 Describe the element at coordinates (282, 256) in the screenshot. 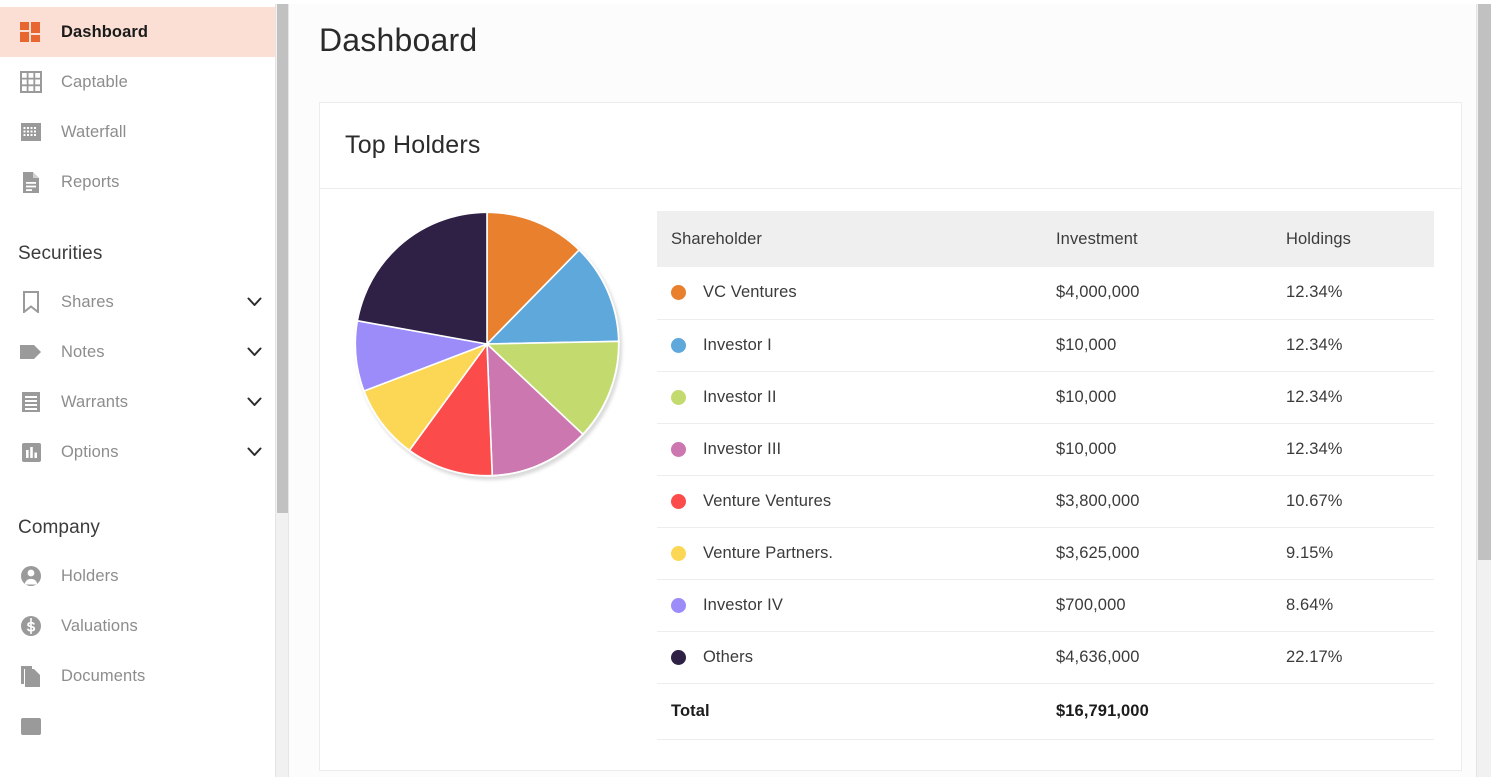

I see `sidebar-scrollbar-thumb` at that location.